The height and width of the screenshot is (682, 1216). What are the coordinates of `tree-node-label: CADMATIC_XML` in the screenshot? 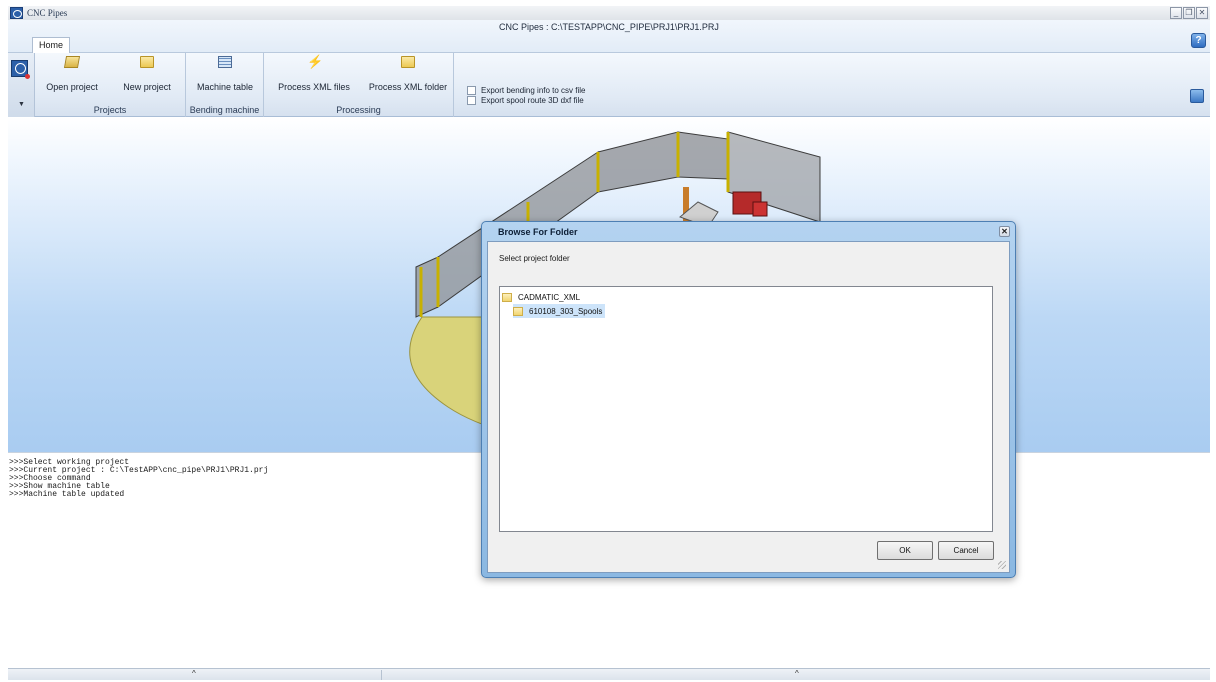 It's located at (549, 297).